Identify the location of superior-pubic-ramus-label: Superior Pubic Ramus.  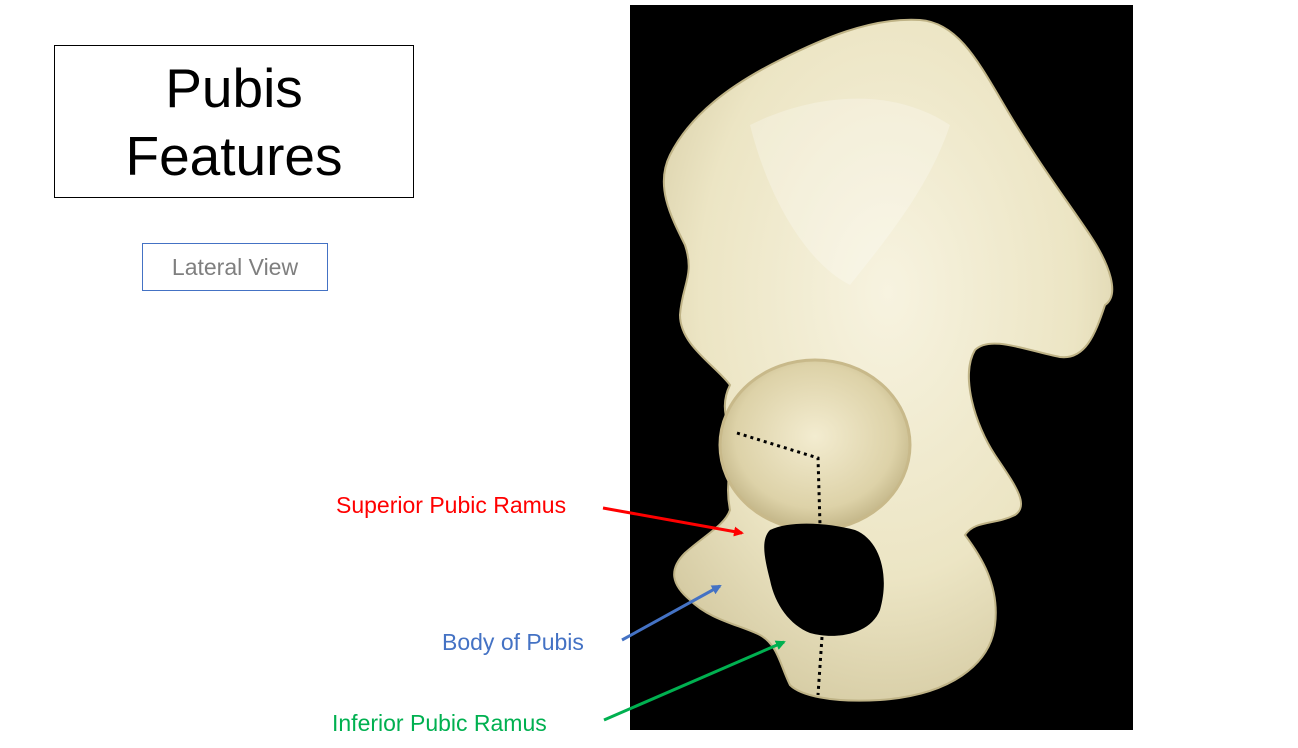
(451, 505).